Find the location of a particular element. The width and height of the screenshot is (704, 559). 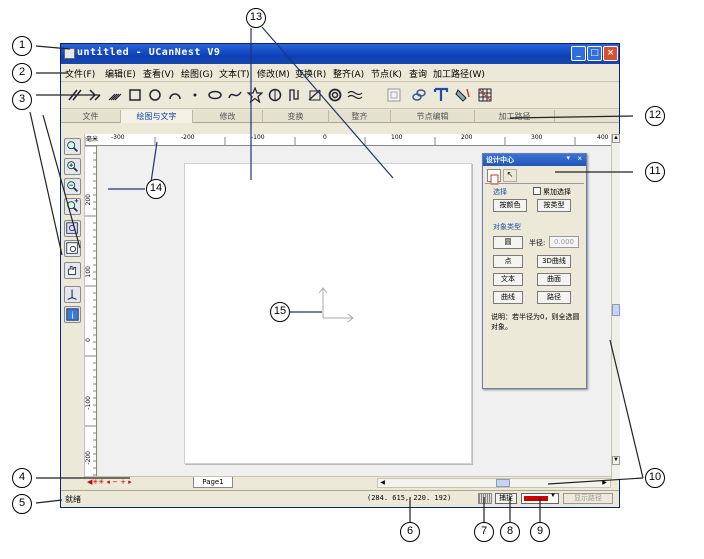

by-color-button: 按颜色 is located at coordinates (510, 205).